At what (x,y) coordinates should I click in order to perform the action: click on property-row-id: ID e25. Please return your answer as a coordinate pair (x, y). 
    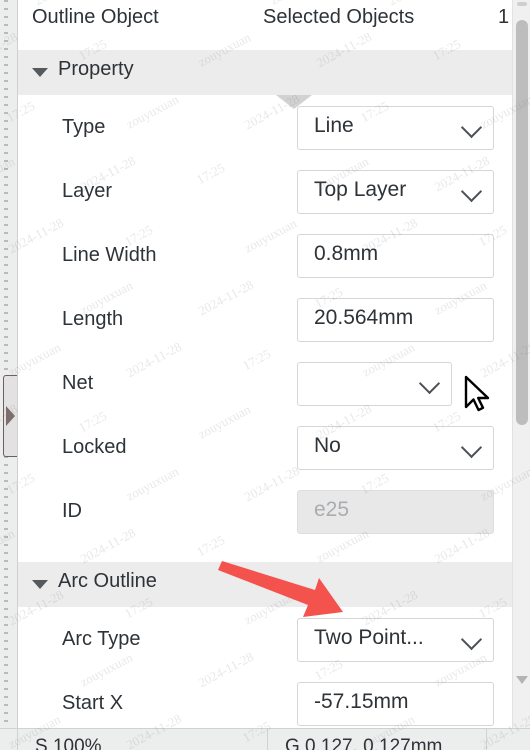
    Looking at the image, I should click on (274, 522).